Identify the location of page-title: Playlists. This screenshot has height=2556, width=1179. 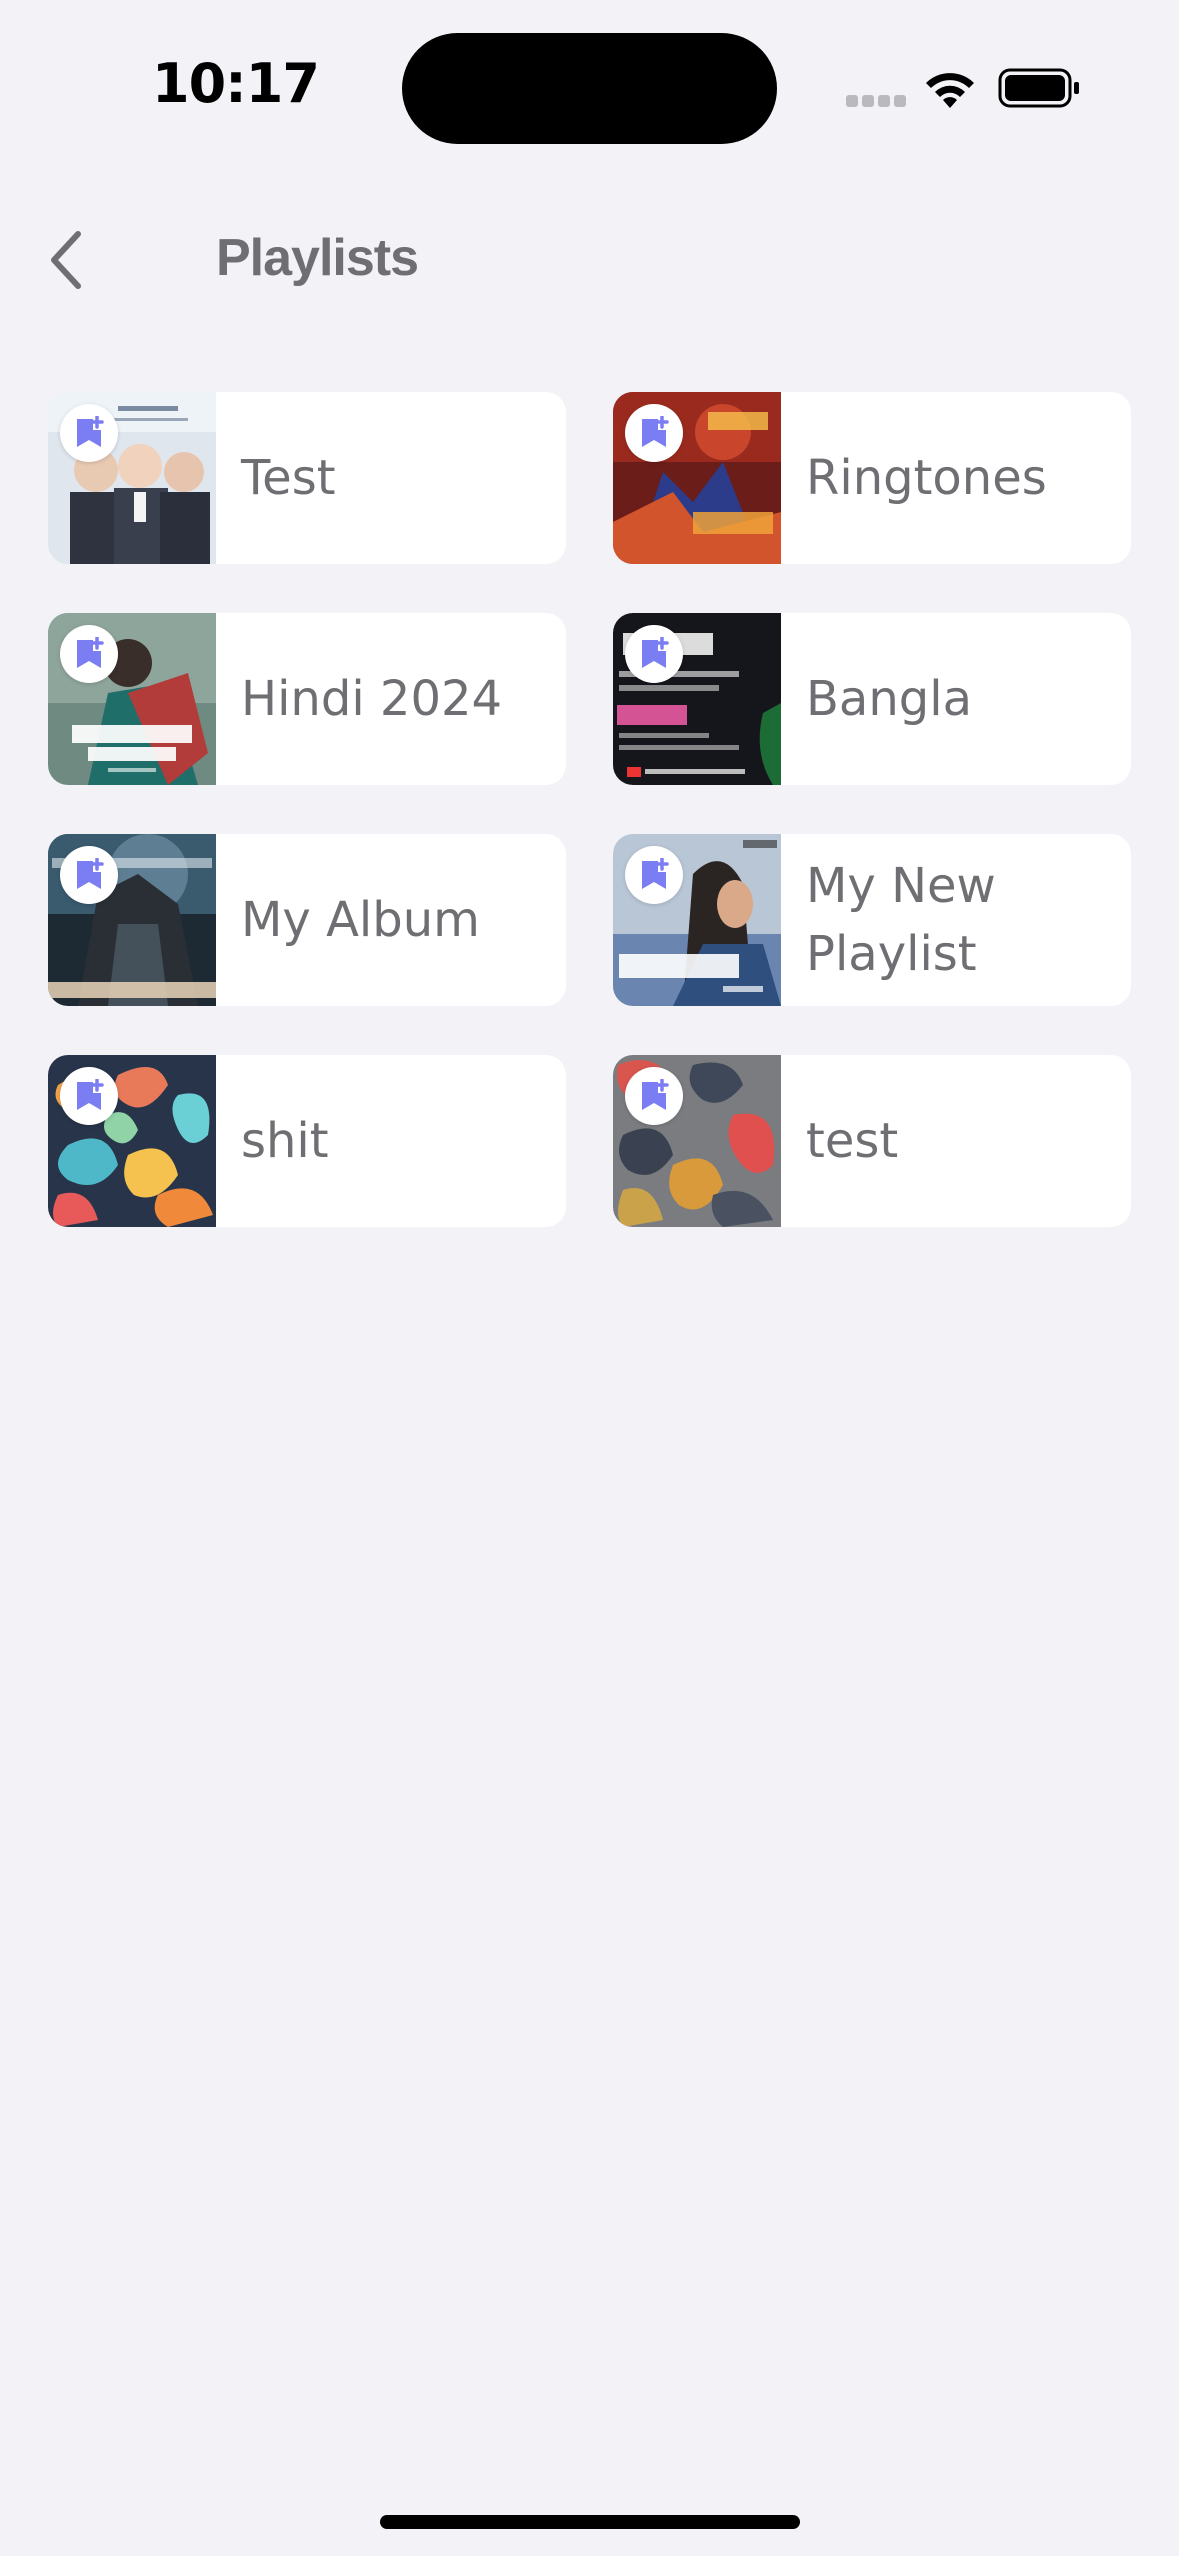
(317, 258).